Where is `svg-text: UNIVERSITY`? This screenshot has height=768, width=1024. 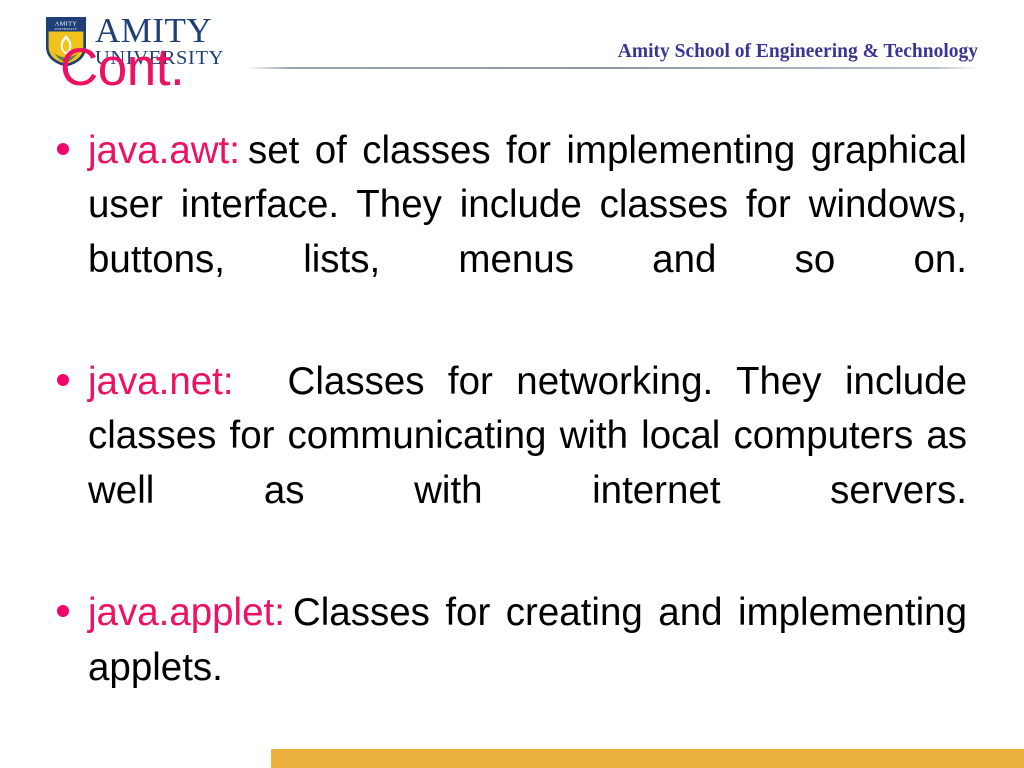
svg-text: UNIVERSITY is located at coordinates (66, 29).